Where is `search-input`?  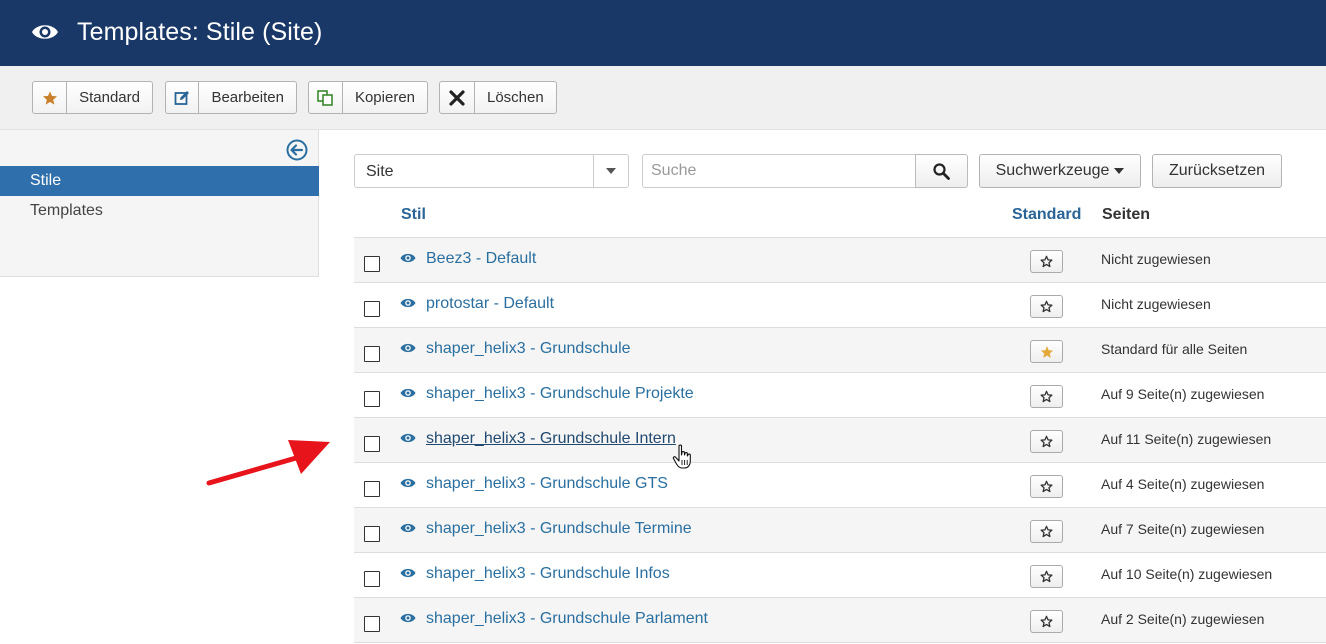 search-input is located at coordinates (779, 171).